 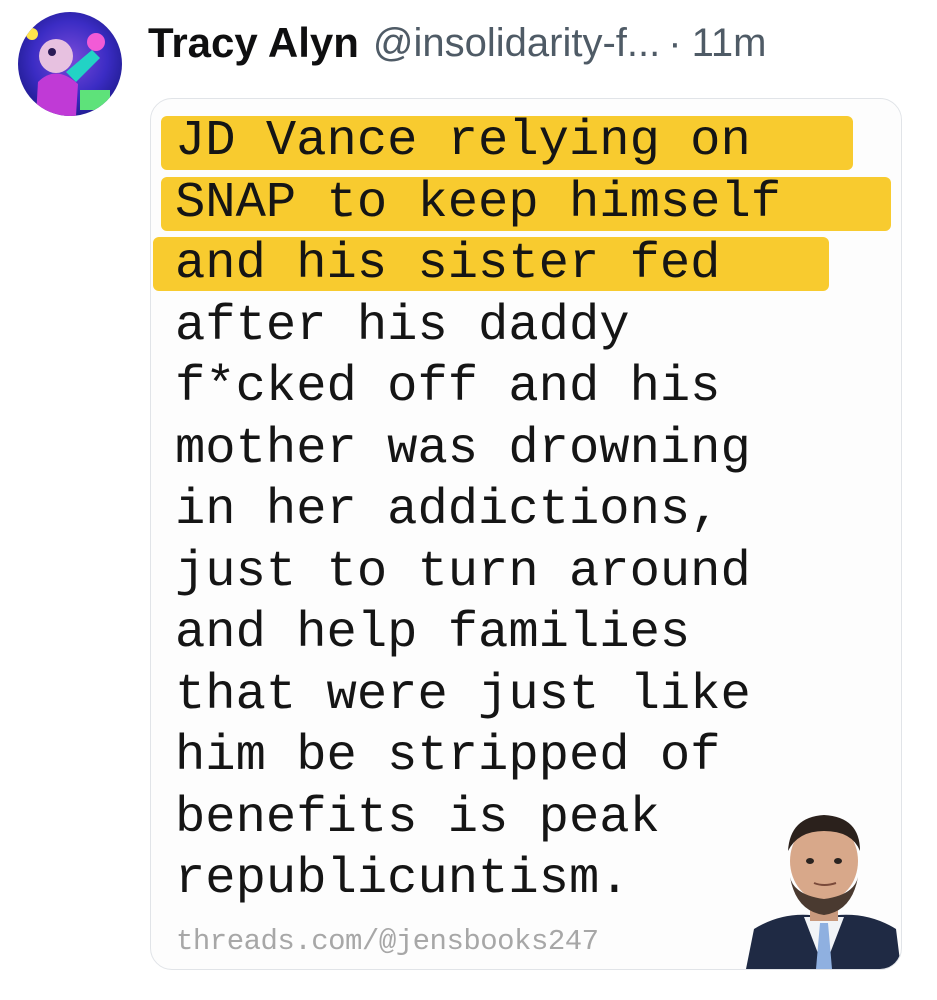 What do you see at coordinates (729, 43) in the screenshot?
I see `post-timestamp: 11m` at bounding box center [729, 43].